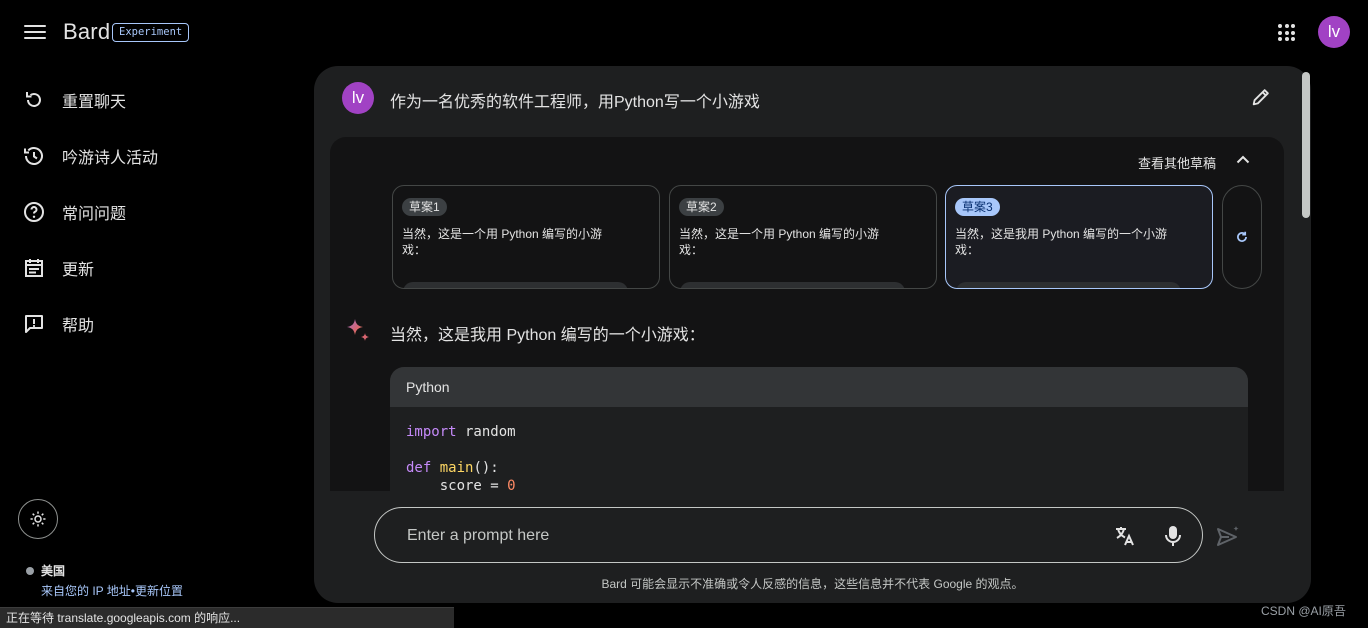 Image resolution: width=1368 pixels, height=628 pixels. I want to click on refresh-icon, so click(1242, 236).